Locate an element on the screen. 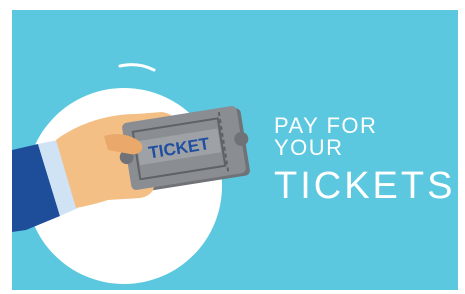 The height and width of the screenshot is (294, 465). headline: PAY FOR YOUR TICKETS is located at coordinates (365, 160).